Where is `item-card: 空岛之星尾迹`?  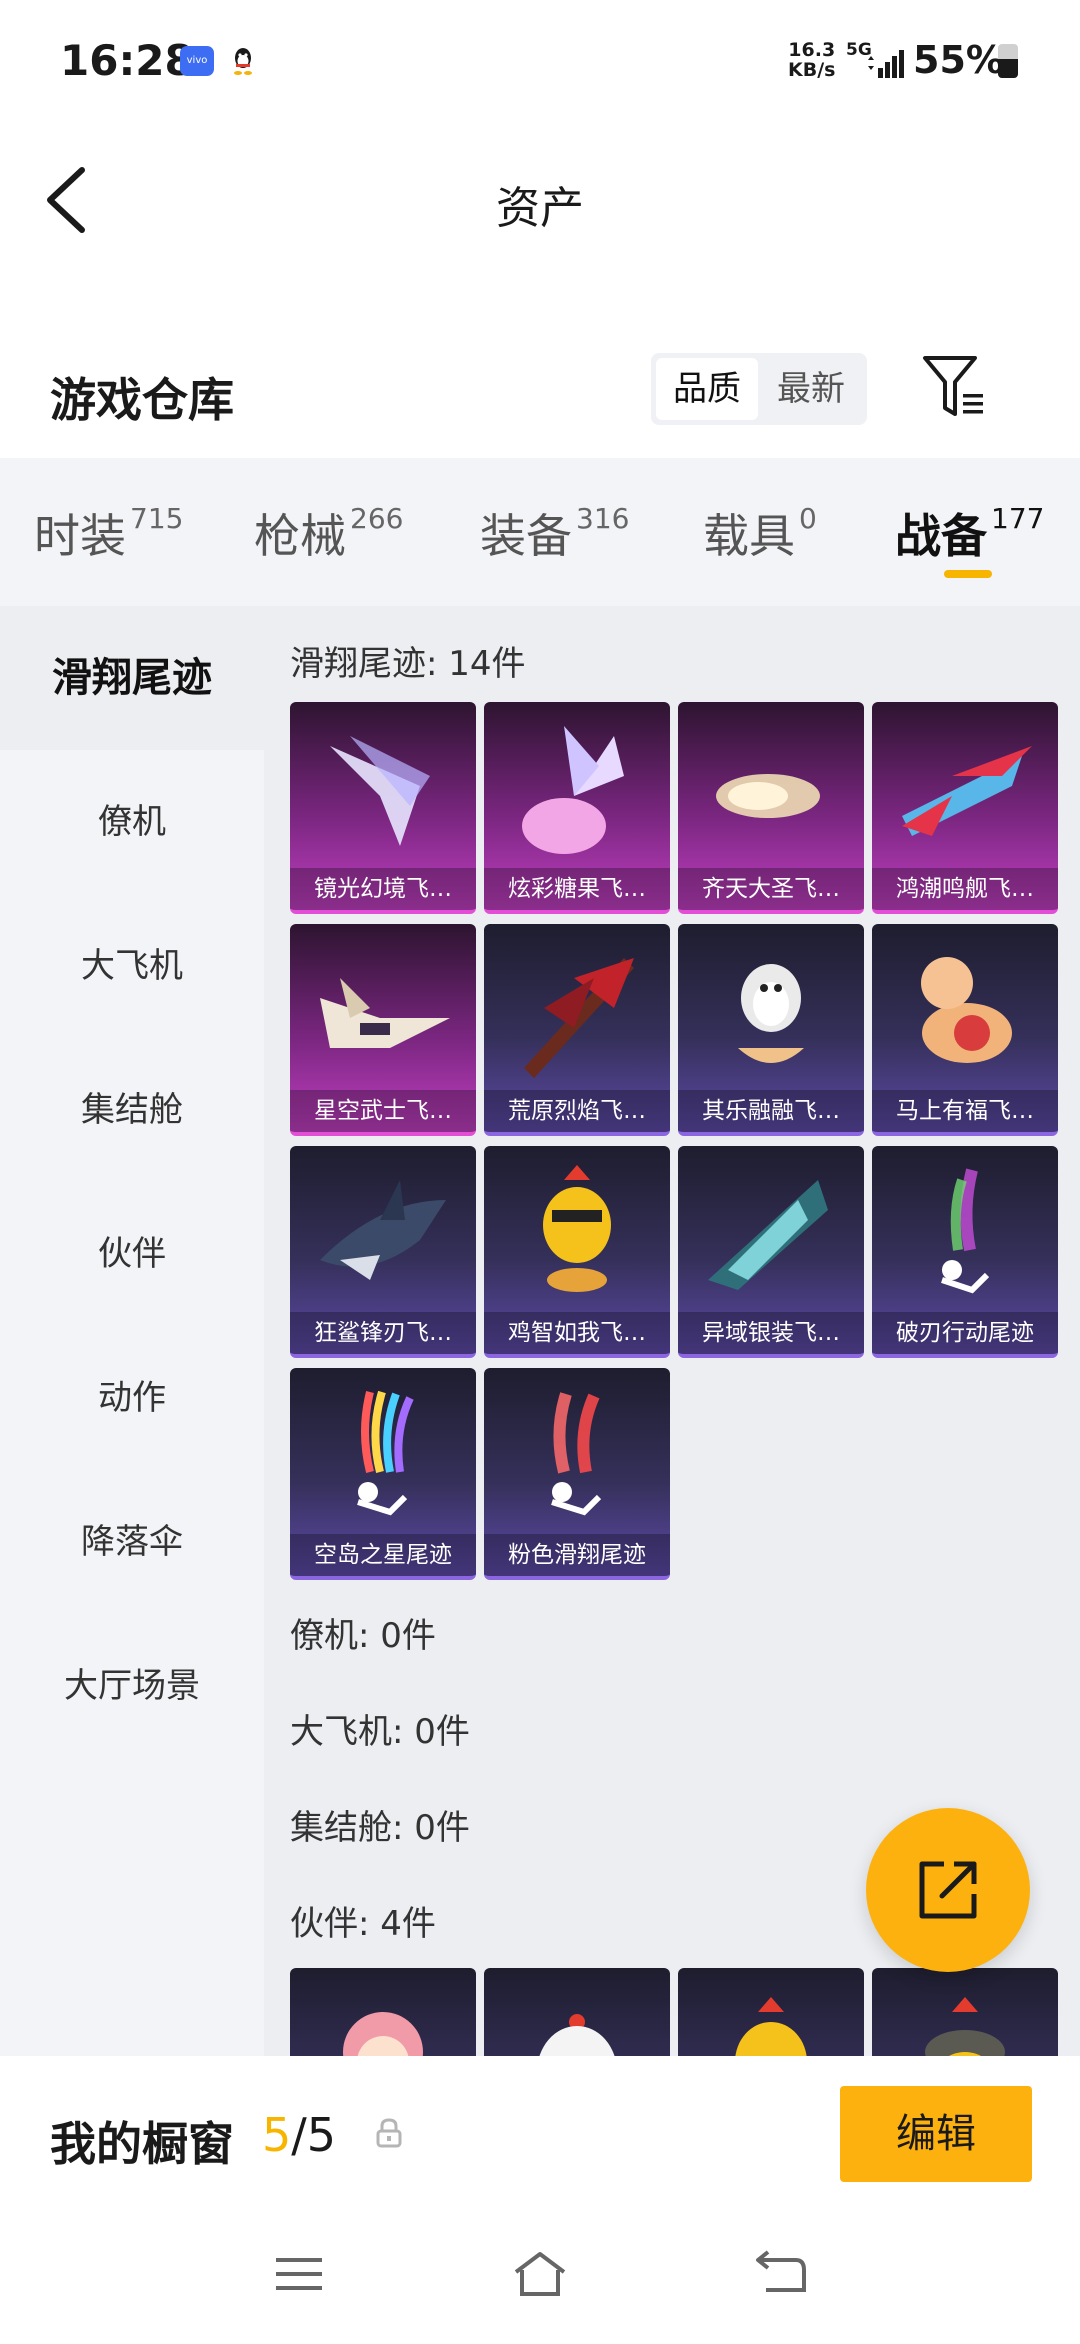
item-card: 空岛之星尾迹 is located at coordinates (383, 1474).